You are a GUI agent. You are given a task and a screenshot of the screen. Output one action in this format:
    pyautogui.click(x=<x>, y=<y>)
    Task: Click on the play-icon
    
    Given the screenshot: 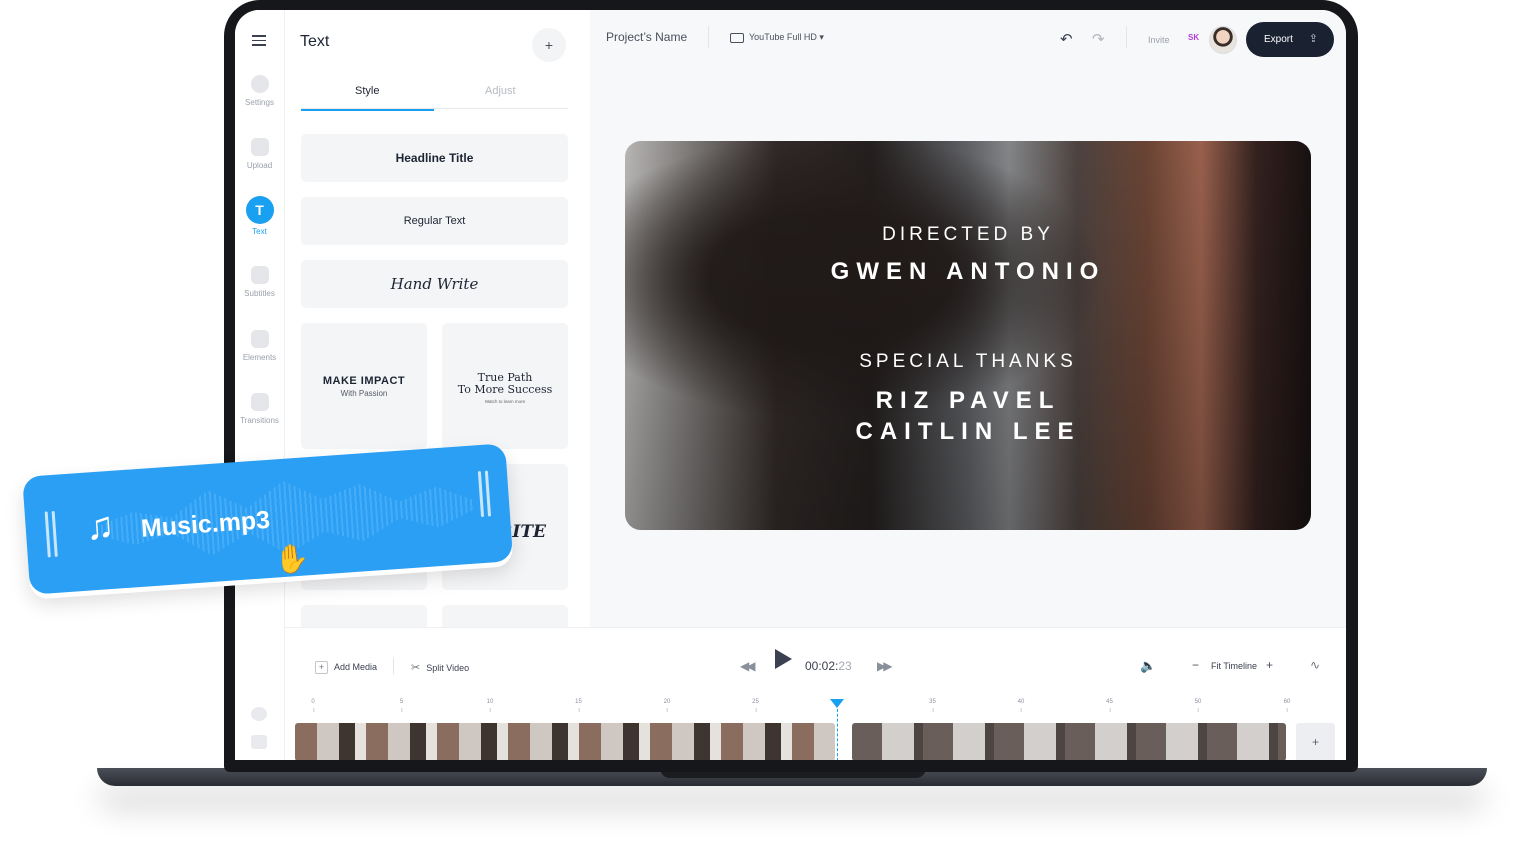 What is the action you would take?
    pyautogui.click(x=783, y=659)
    